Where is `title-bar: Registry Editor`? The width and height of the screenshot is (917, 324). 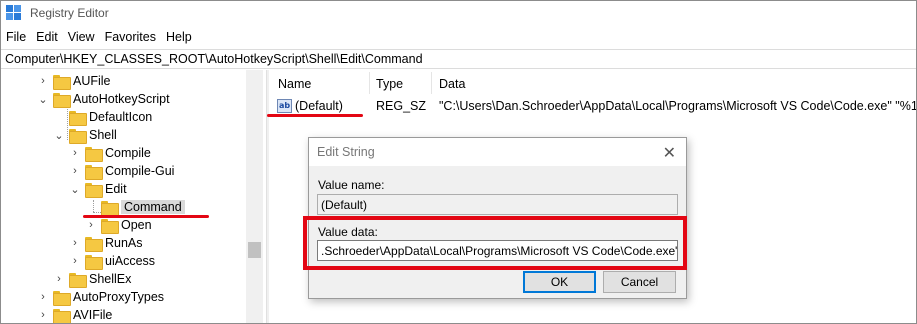 title-bar: Registry Editor is located at coordinates (458, 13).